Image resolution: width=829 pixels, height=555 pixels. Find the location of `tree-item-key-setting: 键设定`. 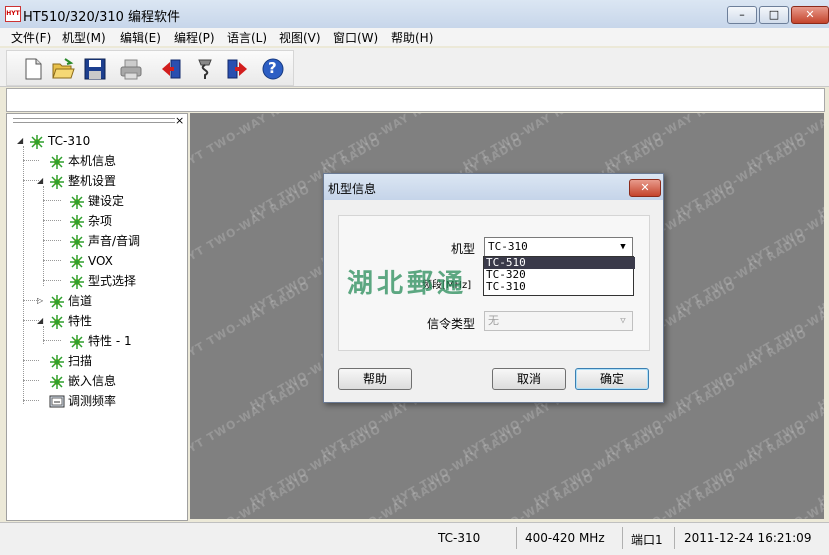

tree-item-key-setting: 键设定 is located at coordinates (96, 201).